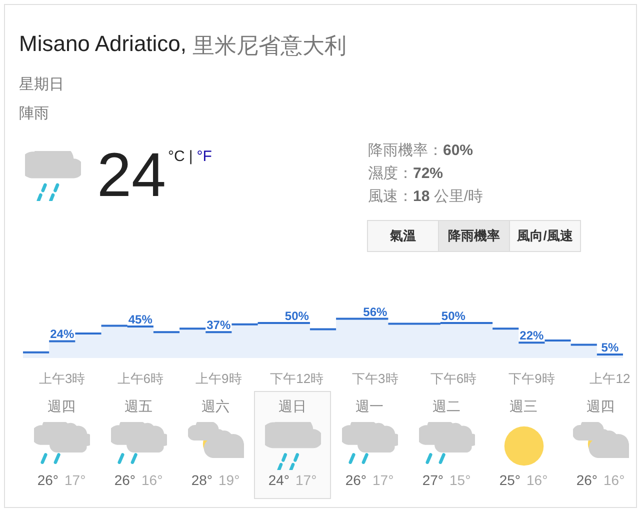 The image size is (641, 514). I want to click on weather-detail: 風速：18 公里/時, so click(426, 196).